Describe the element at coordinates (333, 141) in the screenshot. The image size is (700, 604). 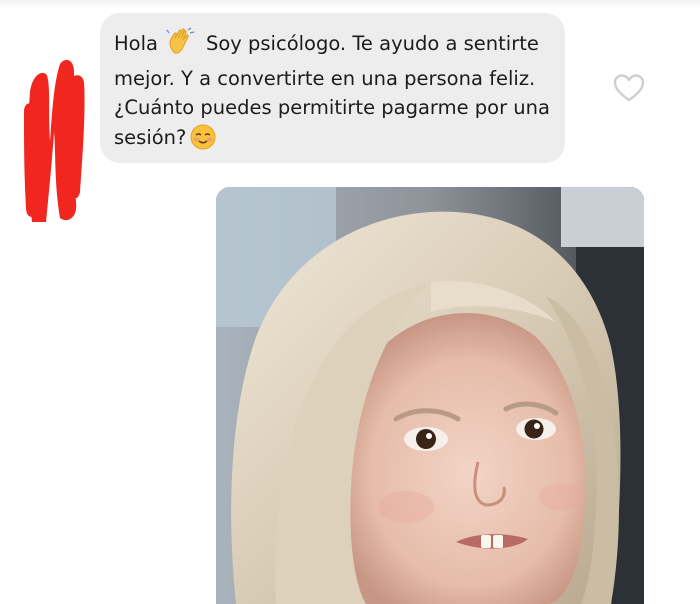
I see `message-line-4: sesión?` at that location.